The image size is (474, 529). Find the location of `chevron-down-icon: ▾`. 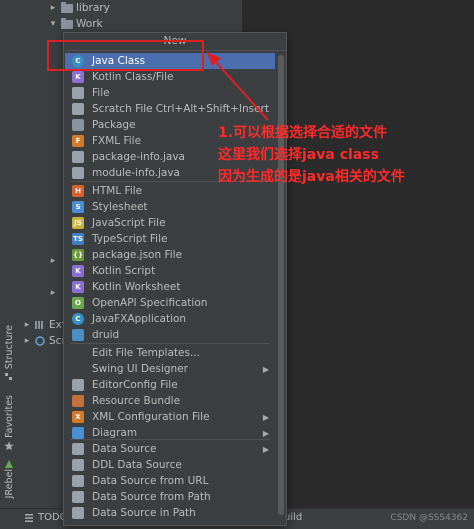

chevron-down-icon: ▾ is located at coordinates (53, 24).